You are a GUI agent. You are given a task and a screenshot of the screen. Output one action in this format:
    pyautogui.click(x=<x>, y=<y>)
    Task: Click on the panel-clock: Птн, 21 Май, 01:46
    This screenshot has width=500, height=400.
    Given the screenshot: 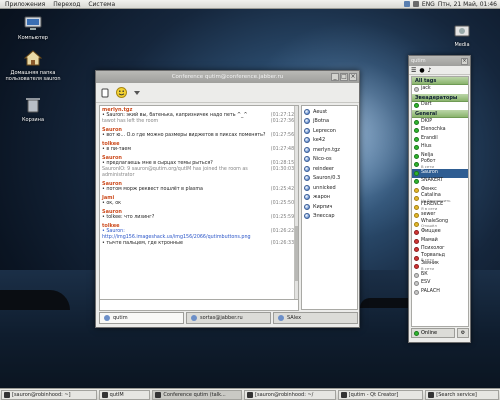 What is the action you would take?
    pyautogui.click(x=467, y=4)
    